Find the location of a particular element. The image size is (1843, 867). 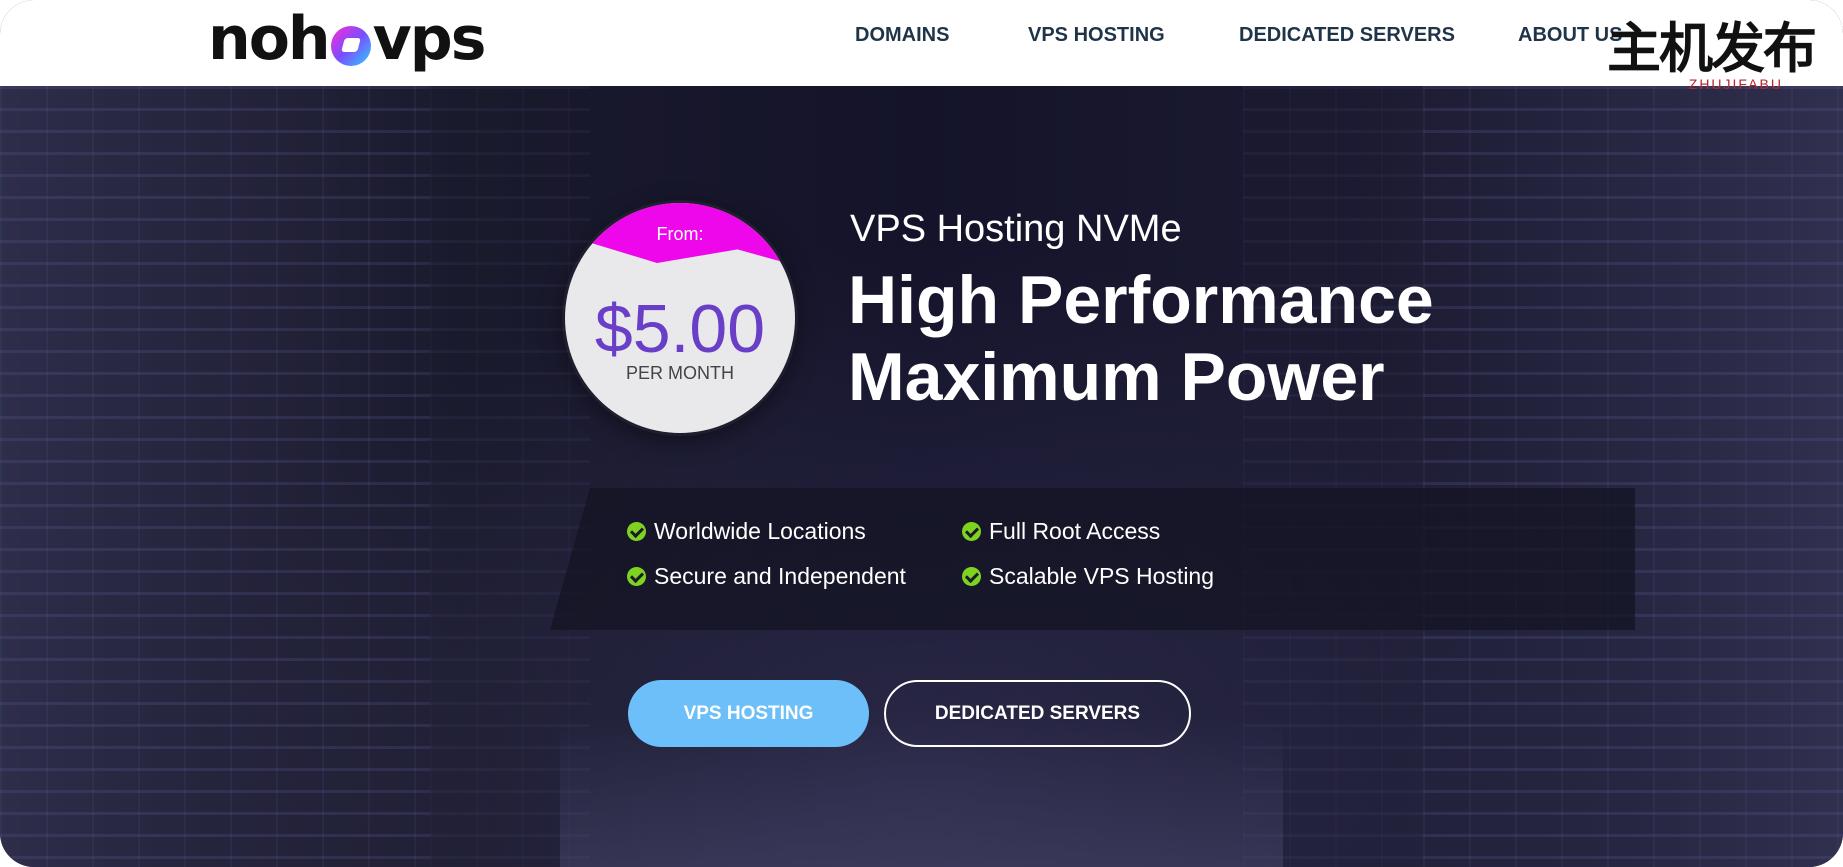

nav-vps-hosting: VPS HOSTING is located at coordinates (1096, 35).